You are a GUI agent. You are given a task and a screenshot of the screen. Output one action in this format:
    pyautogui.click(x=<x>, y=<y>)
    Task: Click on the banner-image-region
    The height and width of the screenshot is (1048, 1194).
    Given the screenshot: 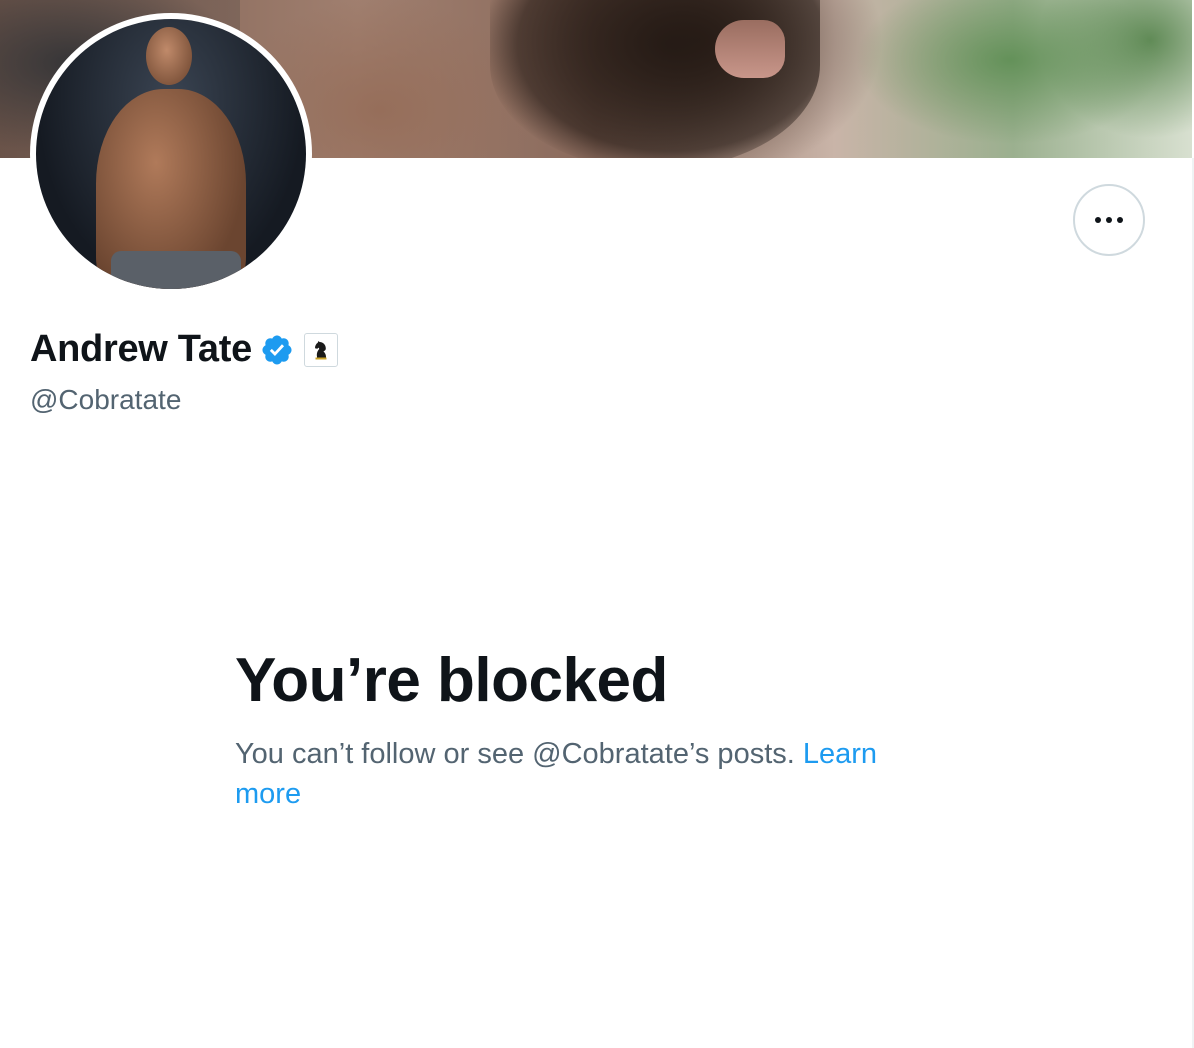 What is the action you would take?
    pyautogui.click(x=750, y=49)
    